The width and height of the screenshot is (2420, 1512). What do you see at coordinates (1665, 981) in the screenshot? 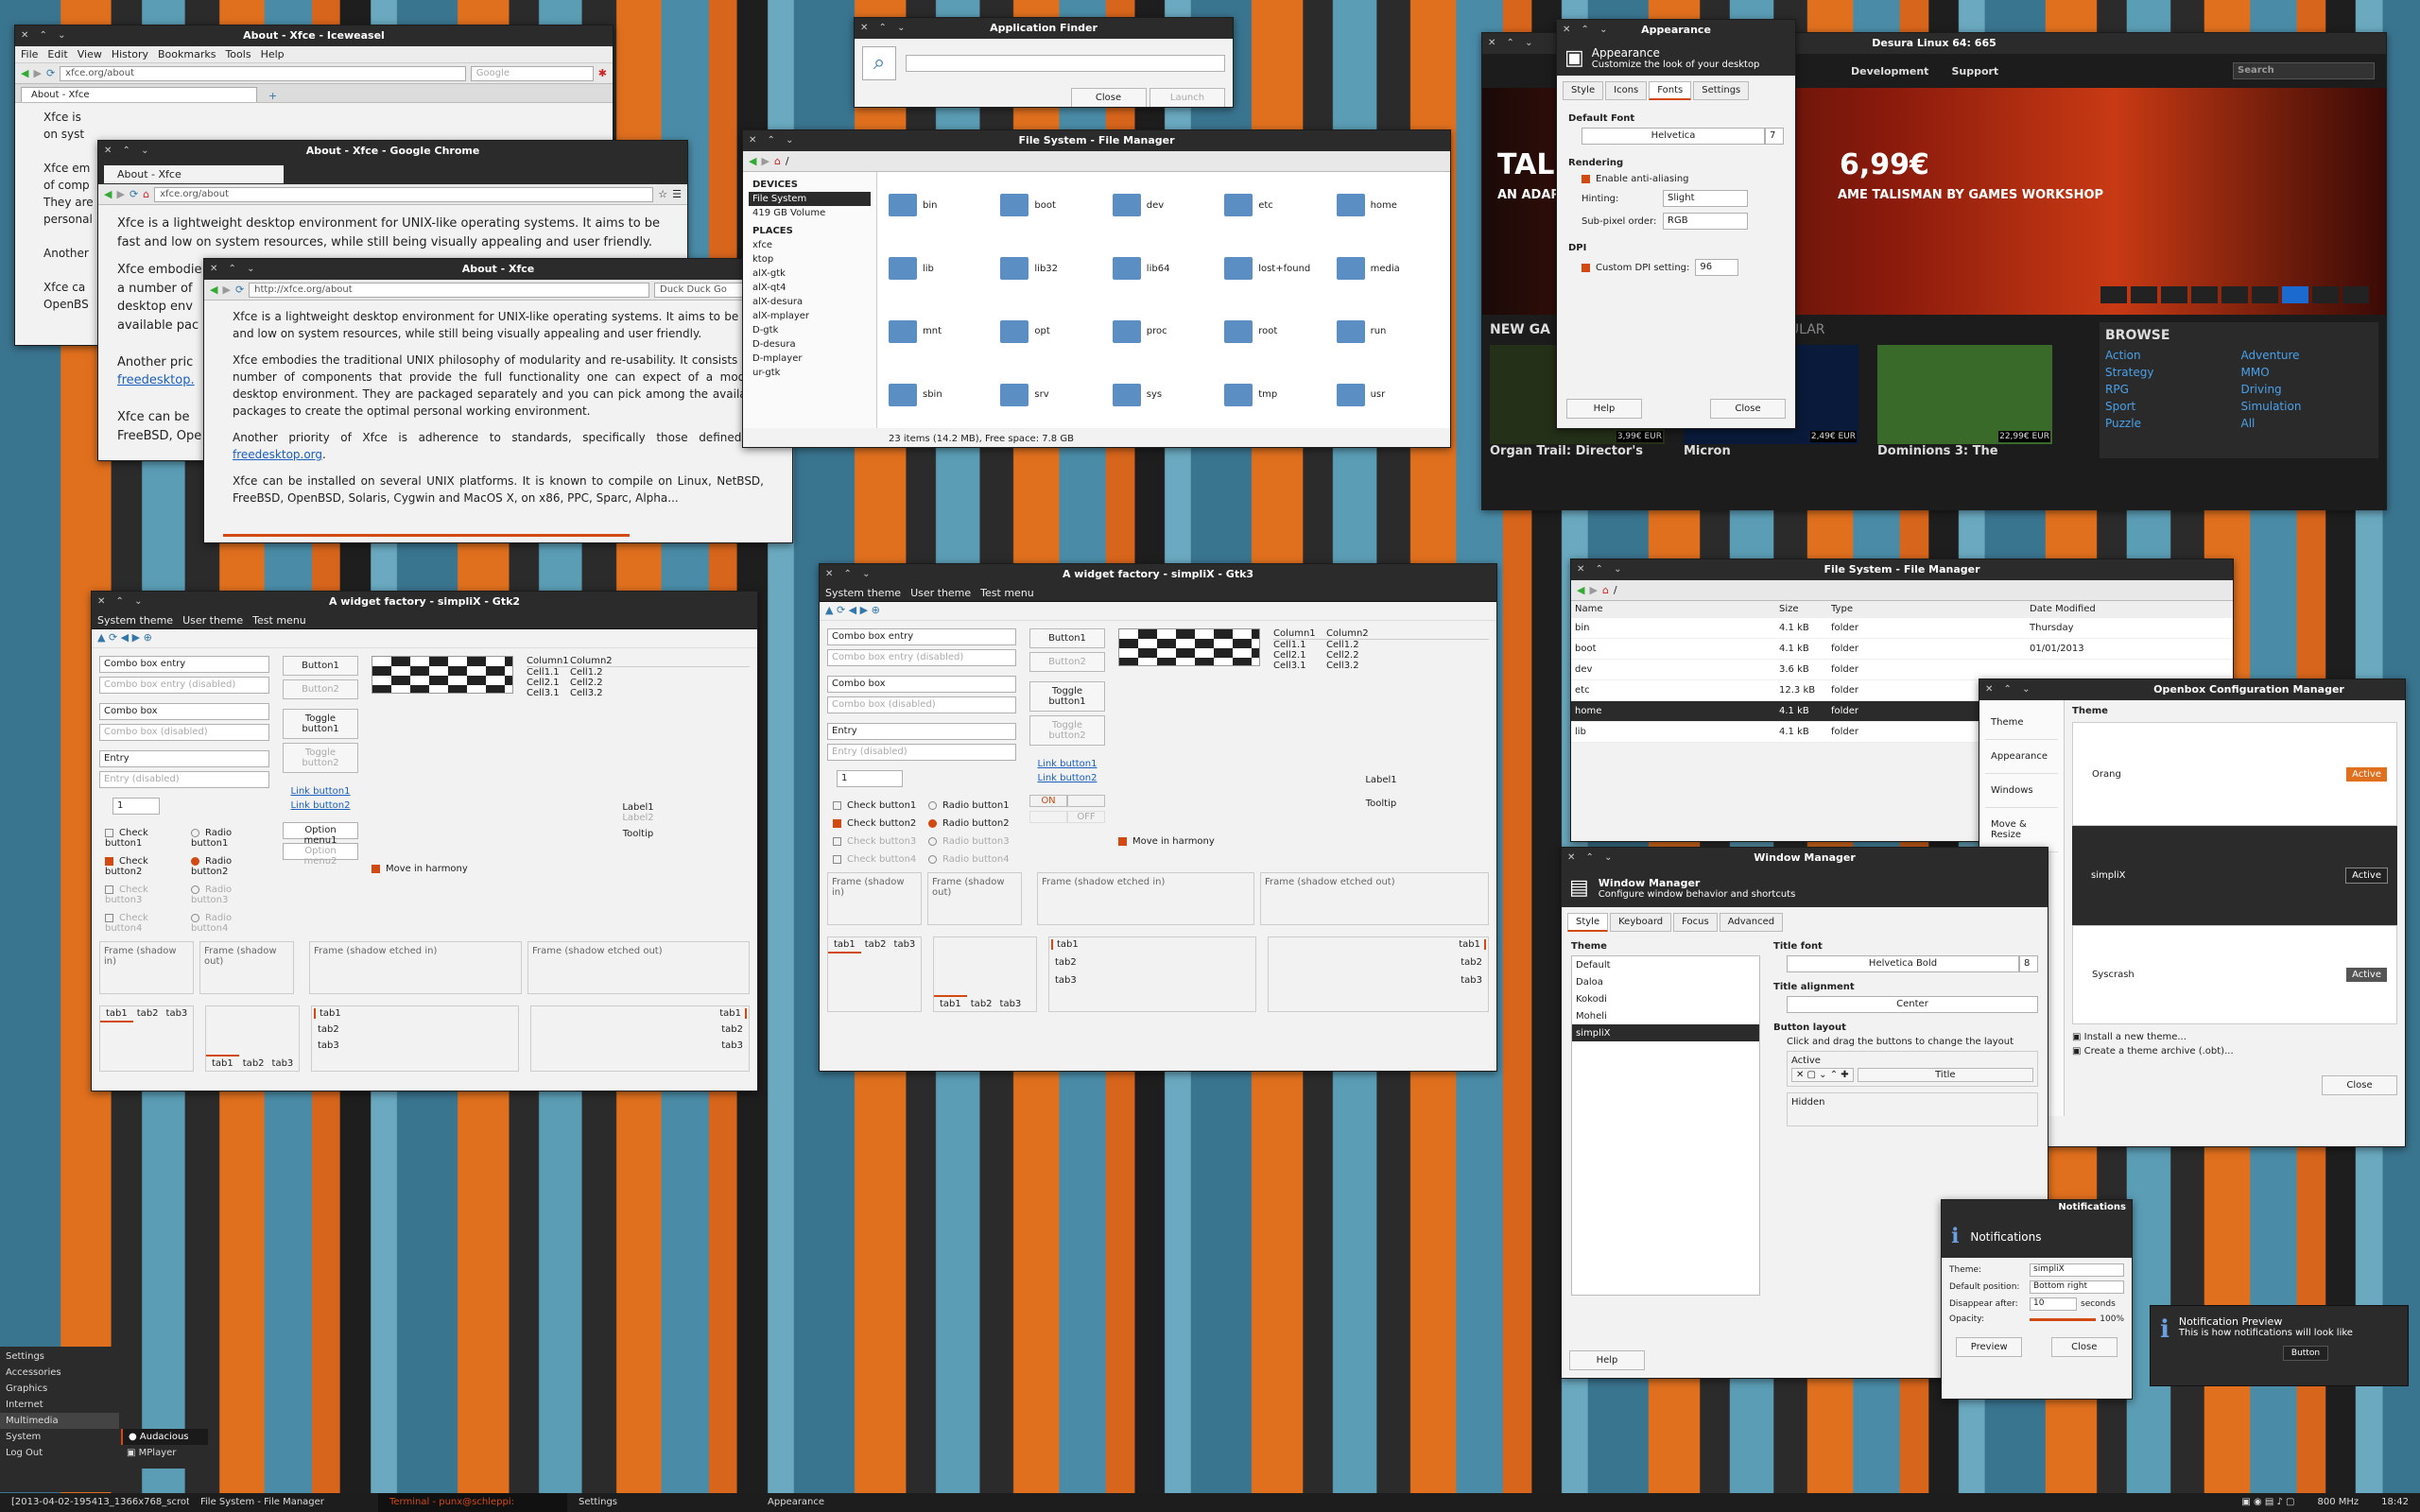
I see `theme-item: Daloa` at bounding box center [1665, 981].